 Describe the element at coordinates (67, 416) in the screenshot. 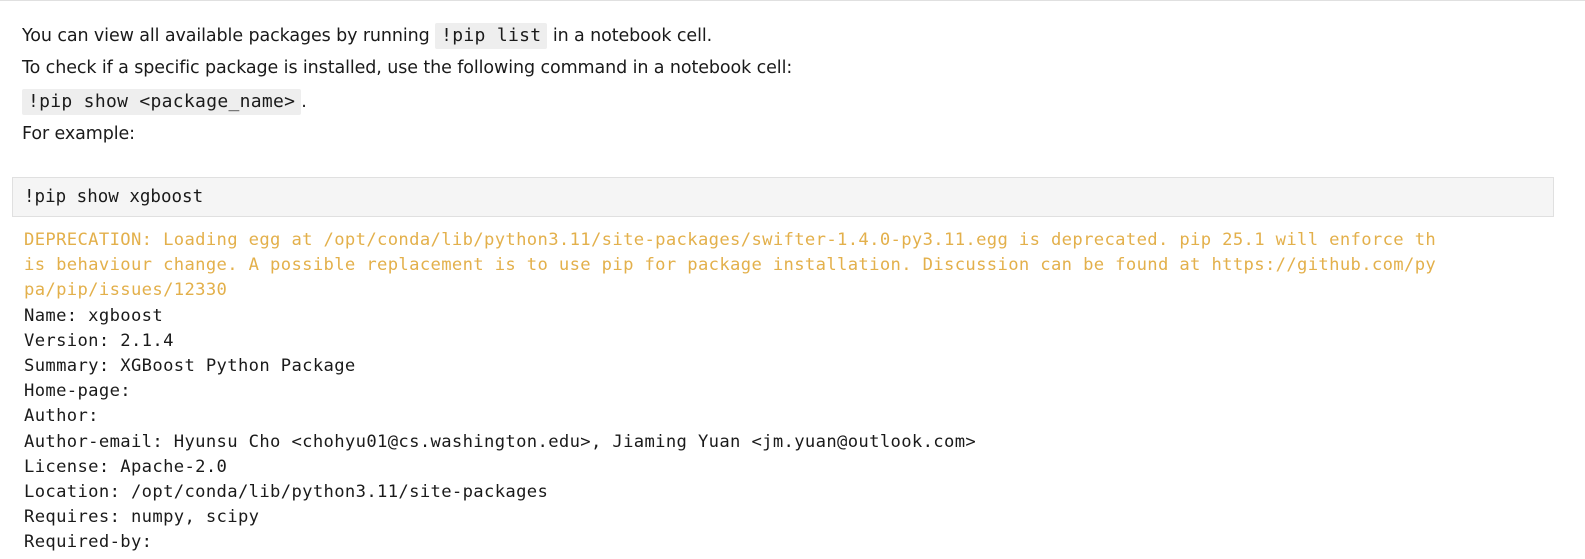

I see `output-line-author: Author:` at that location.